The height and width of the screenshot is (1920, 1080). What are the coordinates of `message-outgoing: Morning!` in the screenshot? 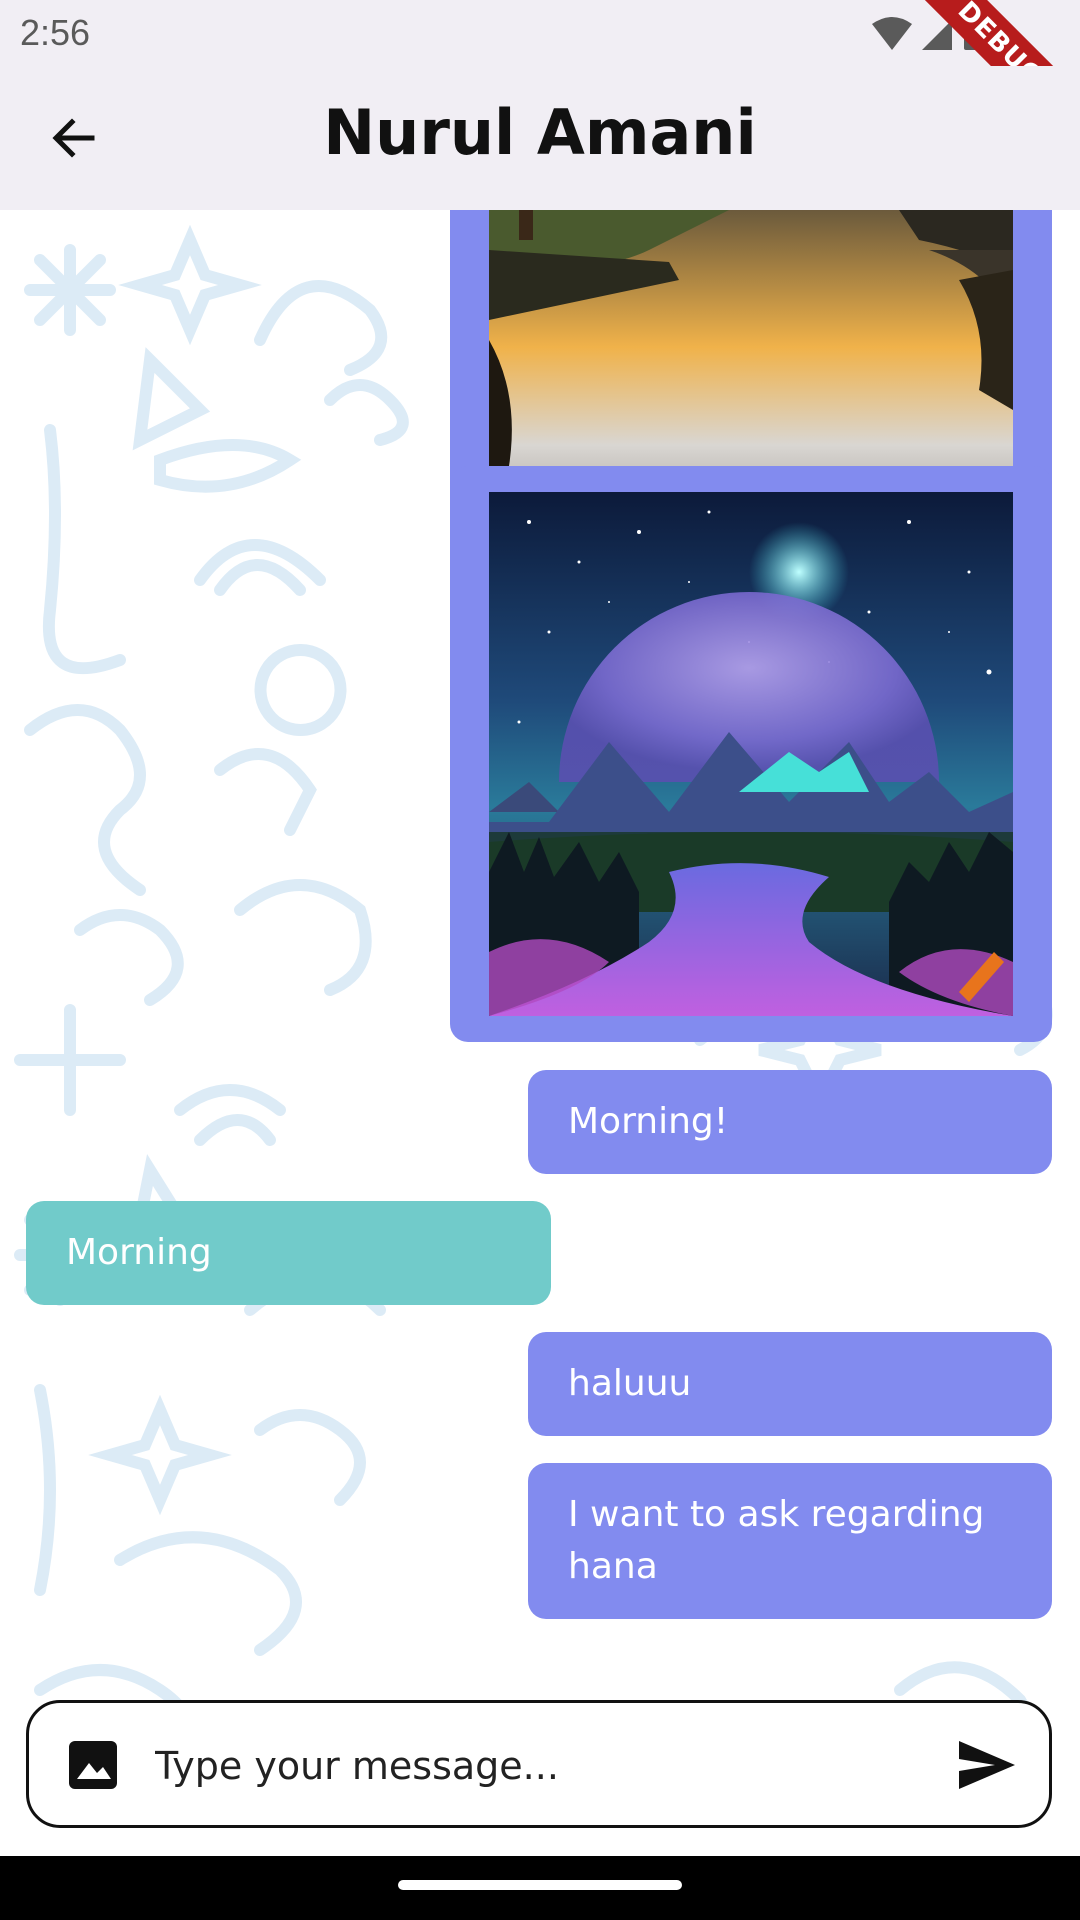 It's located at (790, 1122).